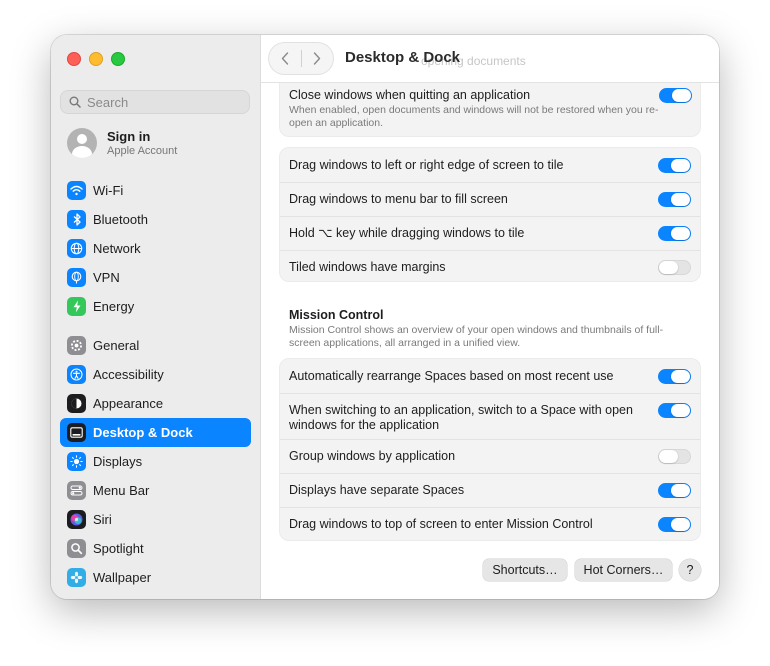 The width and height of the screenshot is (770, 666). I want to click on forward-button, so click(317, 58).